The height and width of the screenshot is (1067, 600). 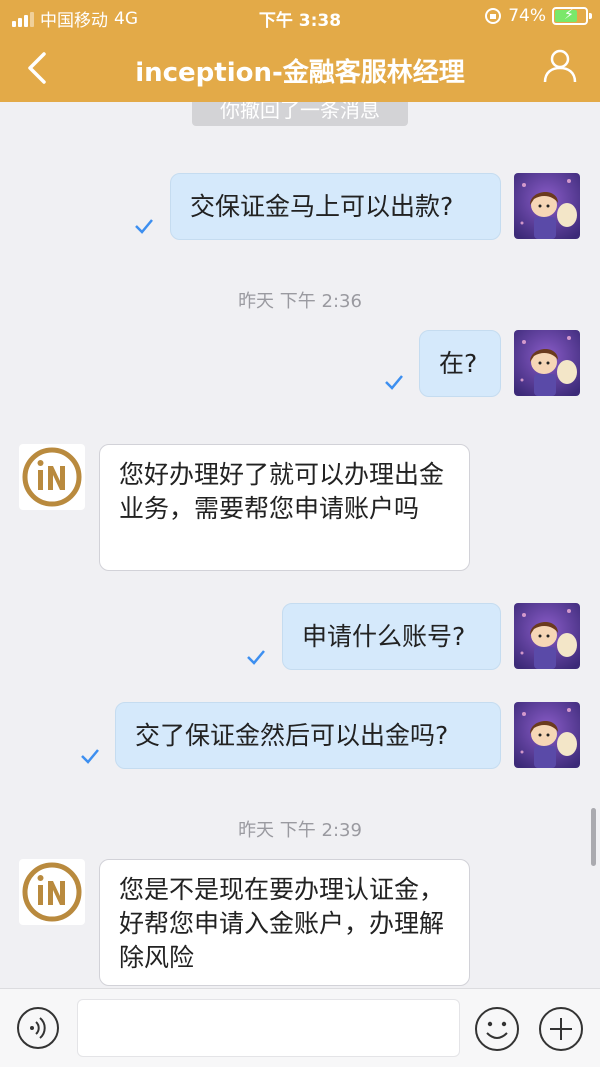 I want to click on chevron-left-icon, so click(x=38, y=68).